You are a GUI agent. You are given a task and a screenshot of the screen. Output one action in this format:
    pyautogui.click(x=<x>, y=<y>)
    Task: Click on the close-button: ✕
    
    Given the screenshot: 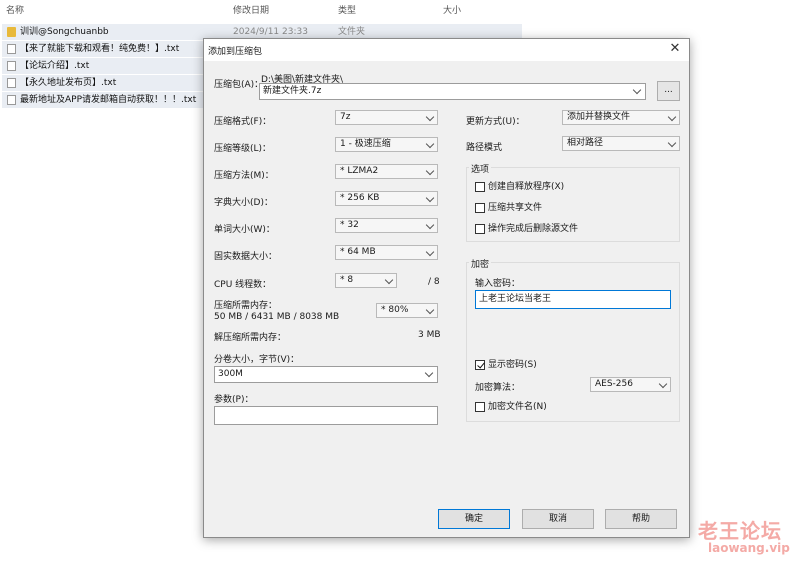 What is the action you would take?
    pyautogui.click(x=675, y=49)
    